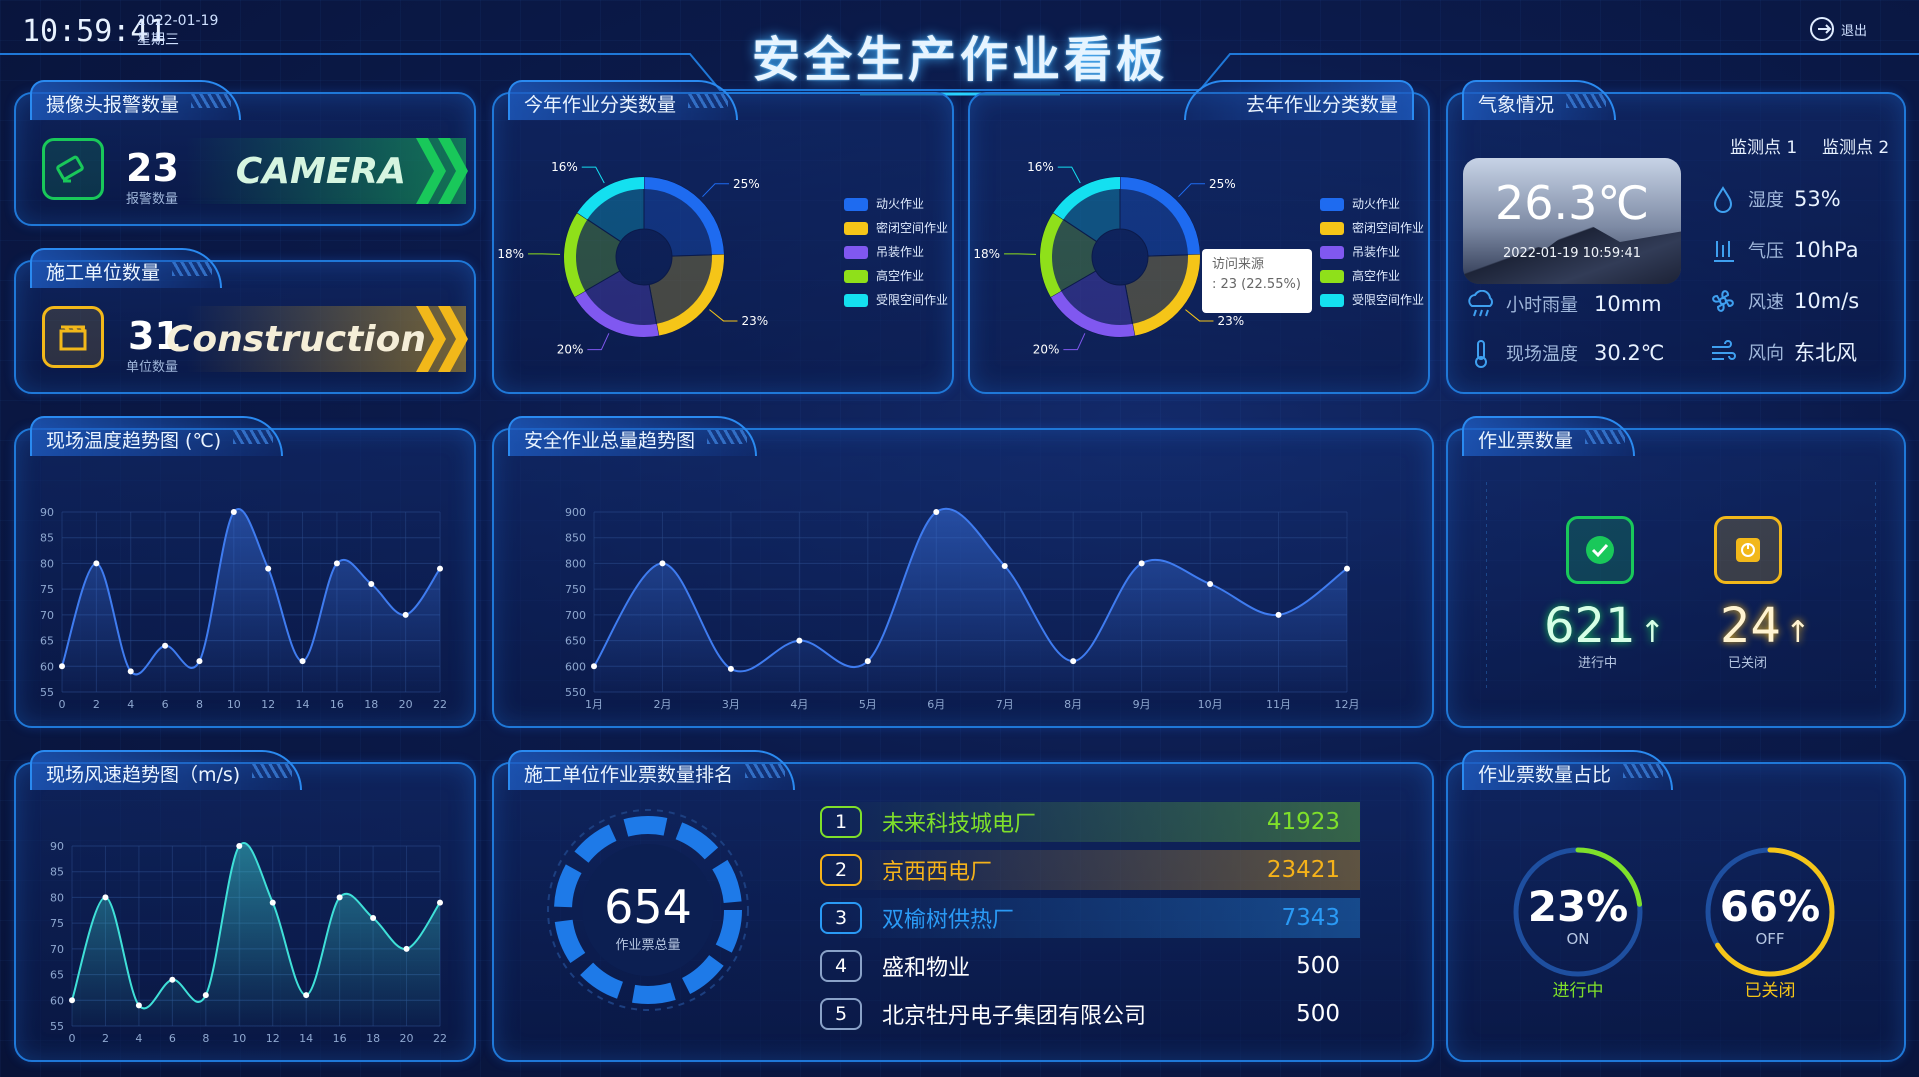 The height and width of the screenshot is (1077, 1919). I want to click on pie-label: 16%, so click(1040, 167).